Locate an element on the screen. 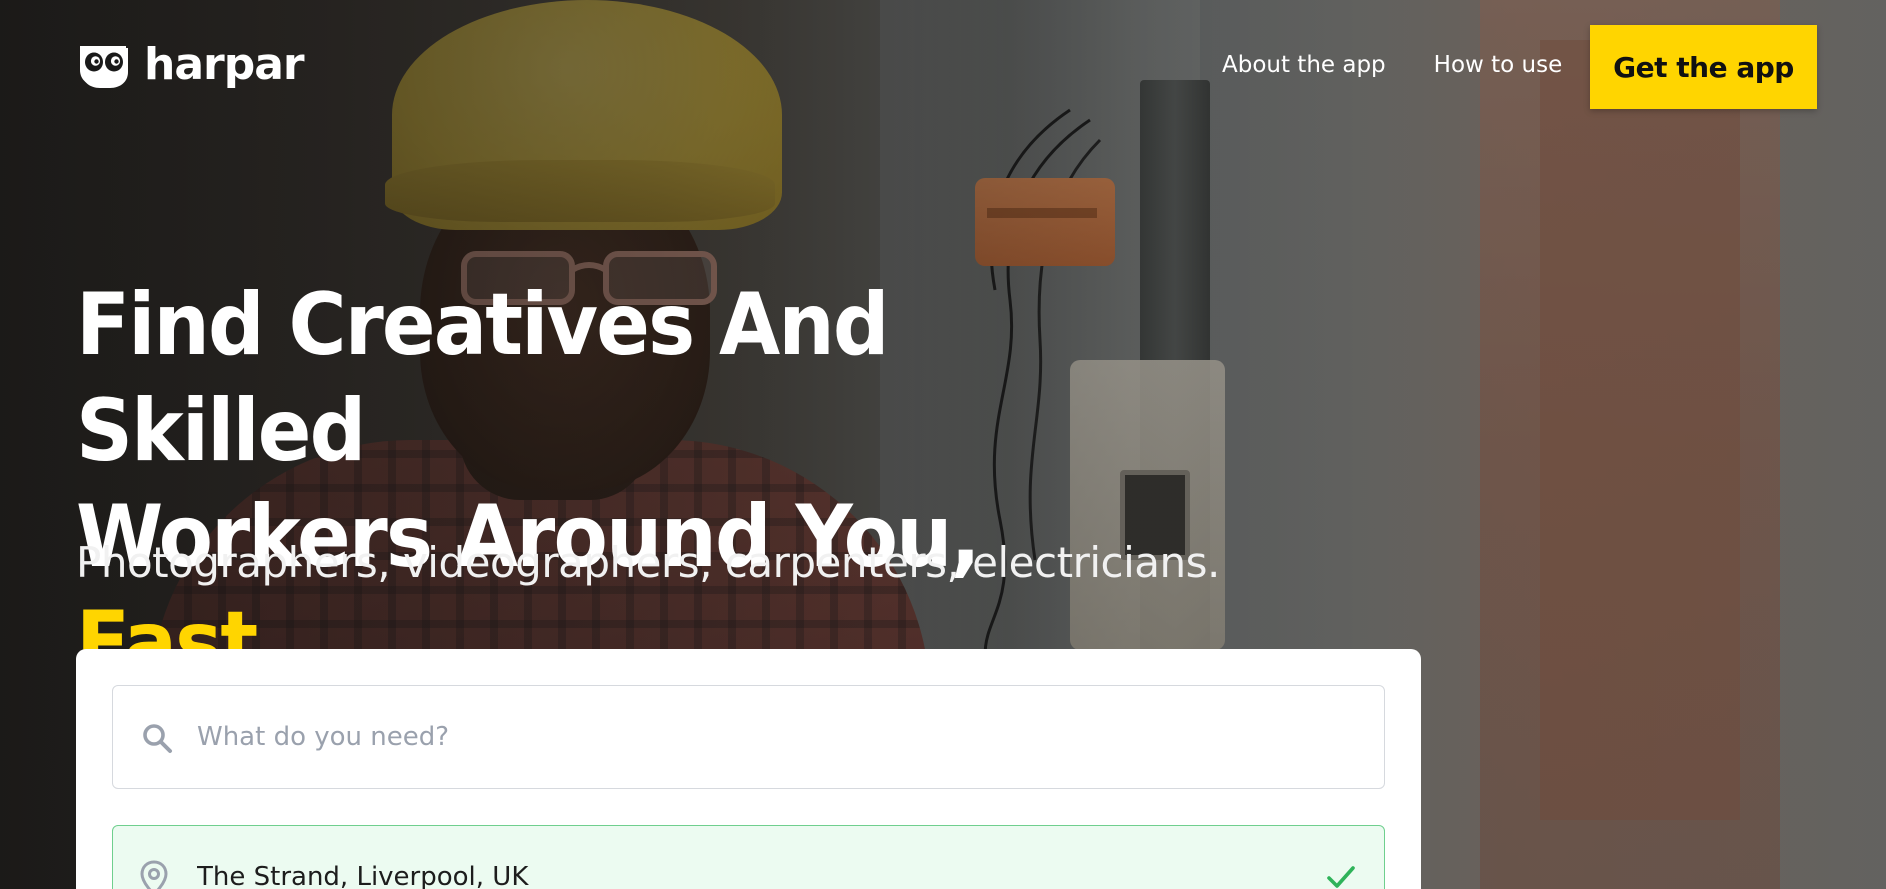  check-icon is located at coordinates (1341, 877).